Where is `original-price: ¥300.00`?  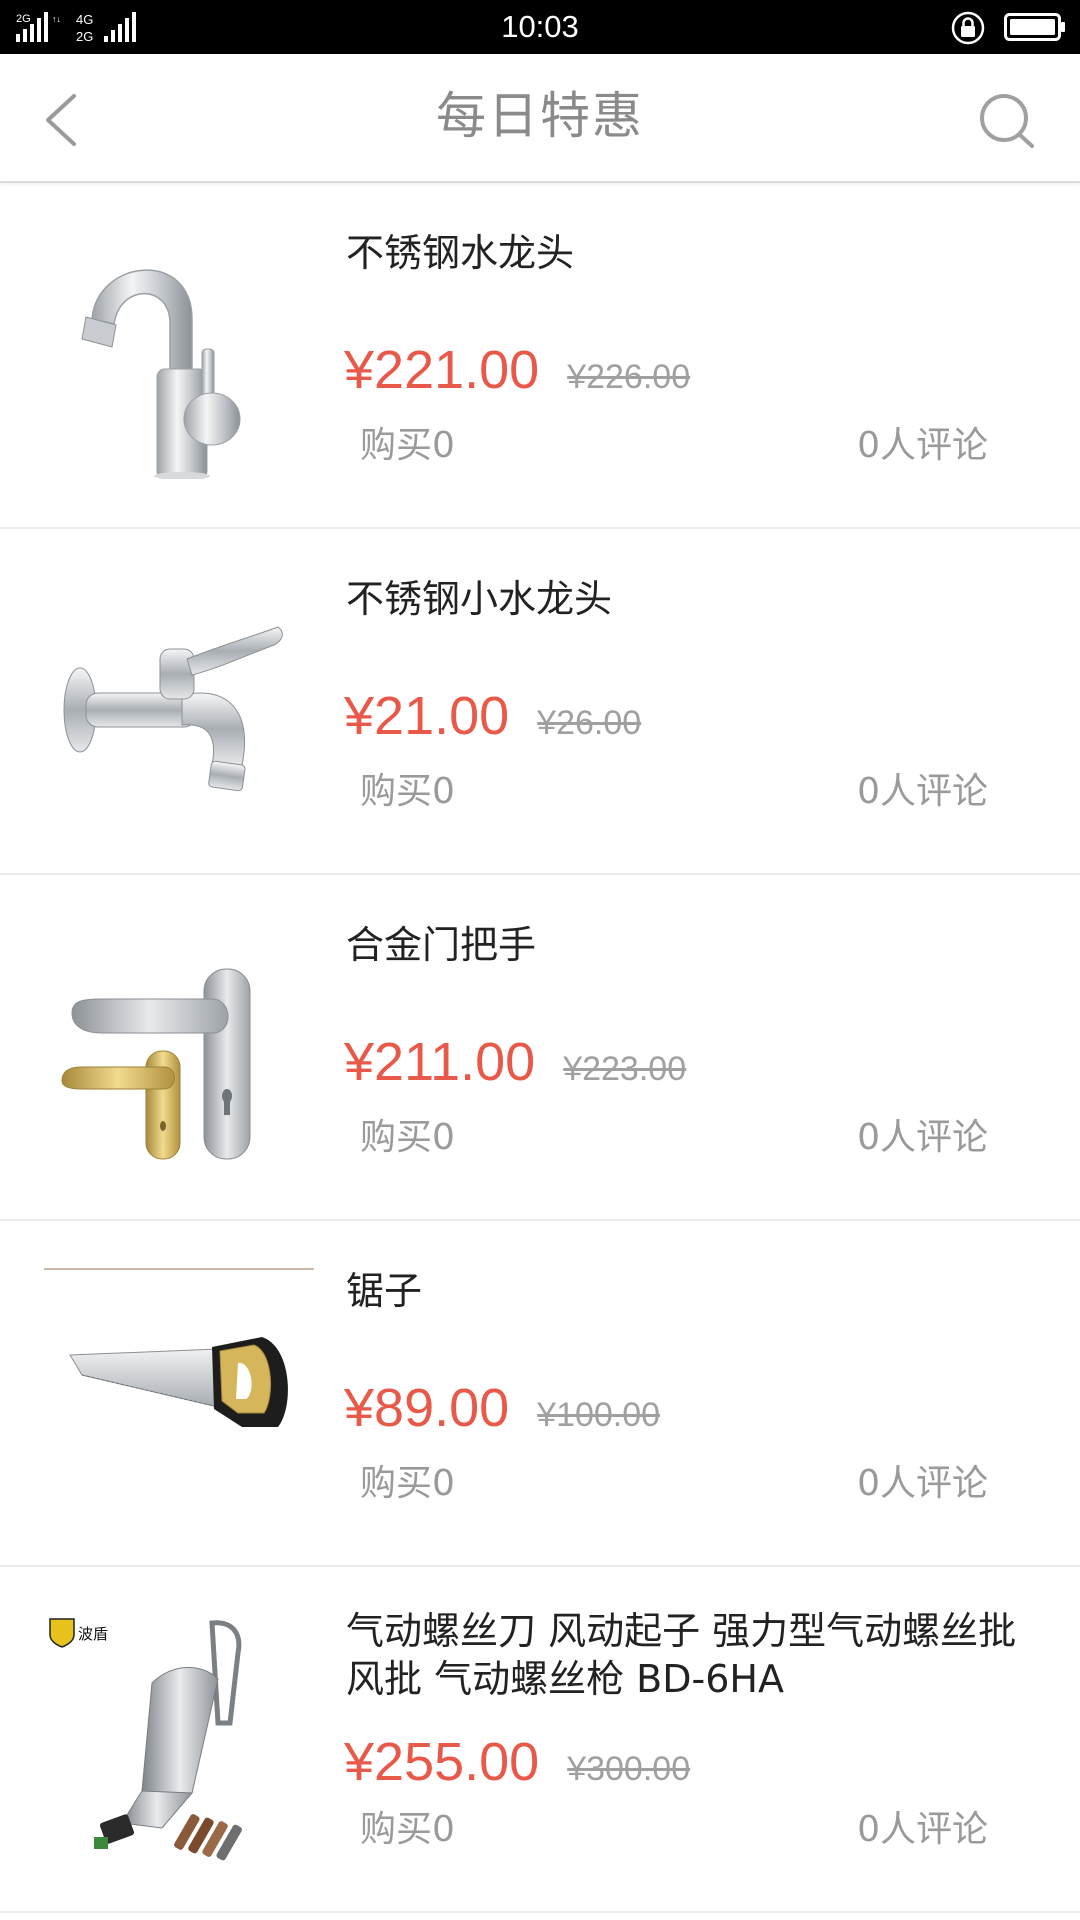 original-price: ¥300.00 is located at coordinates (629, 1769).